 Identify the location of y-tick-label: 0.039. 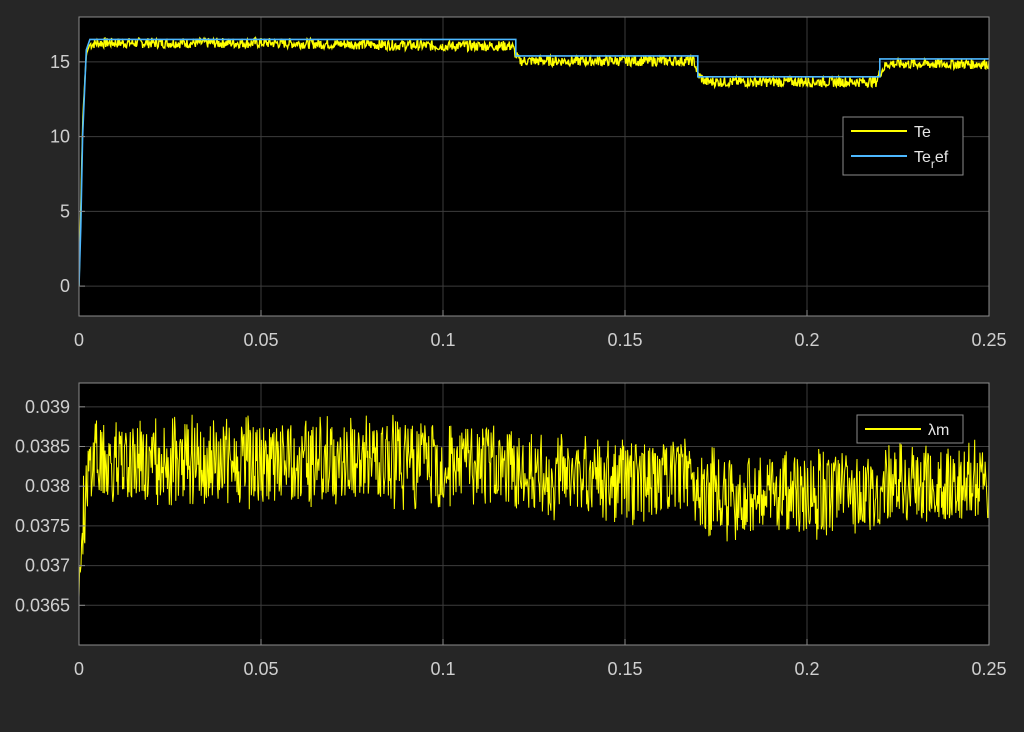
(47, 407).